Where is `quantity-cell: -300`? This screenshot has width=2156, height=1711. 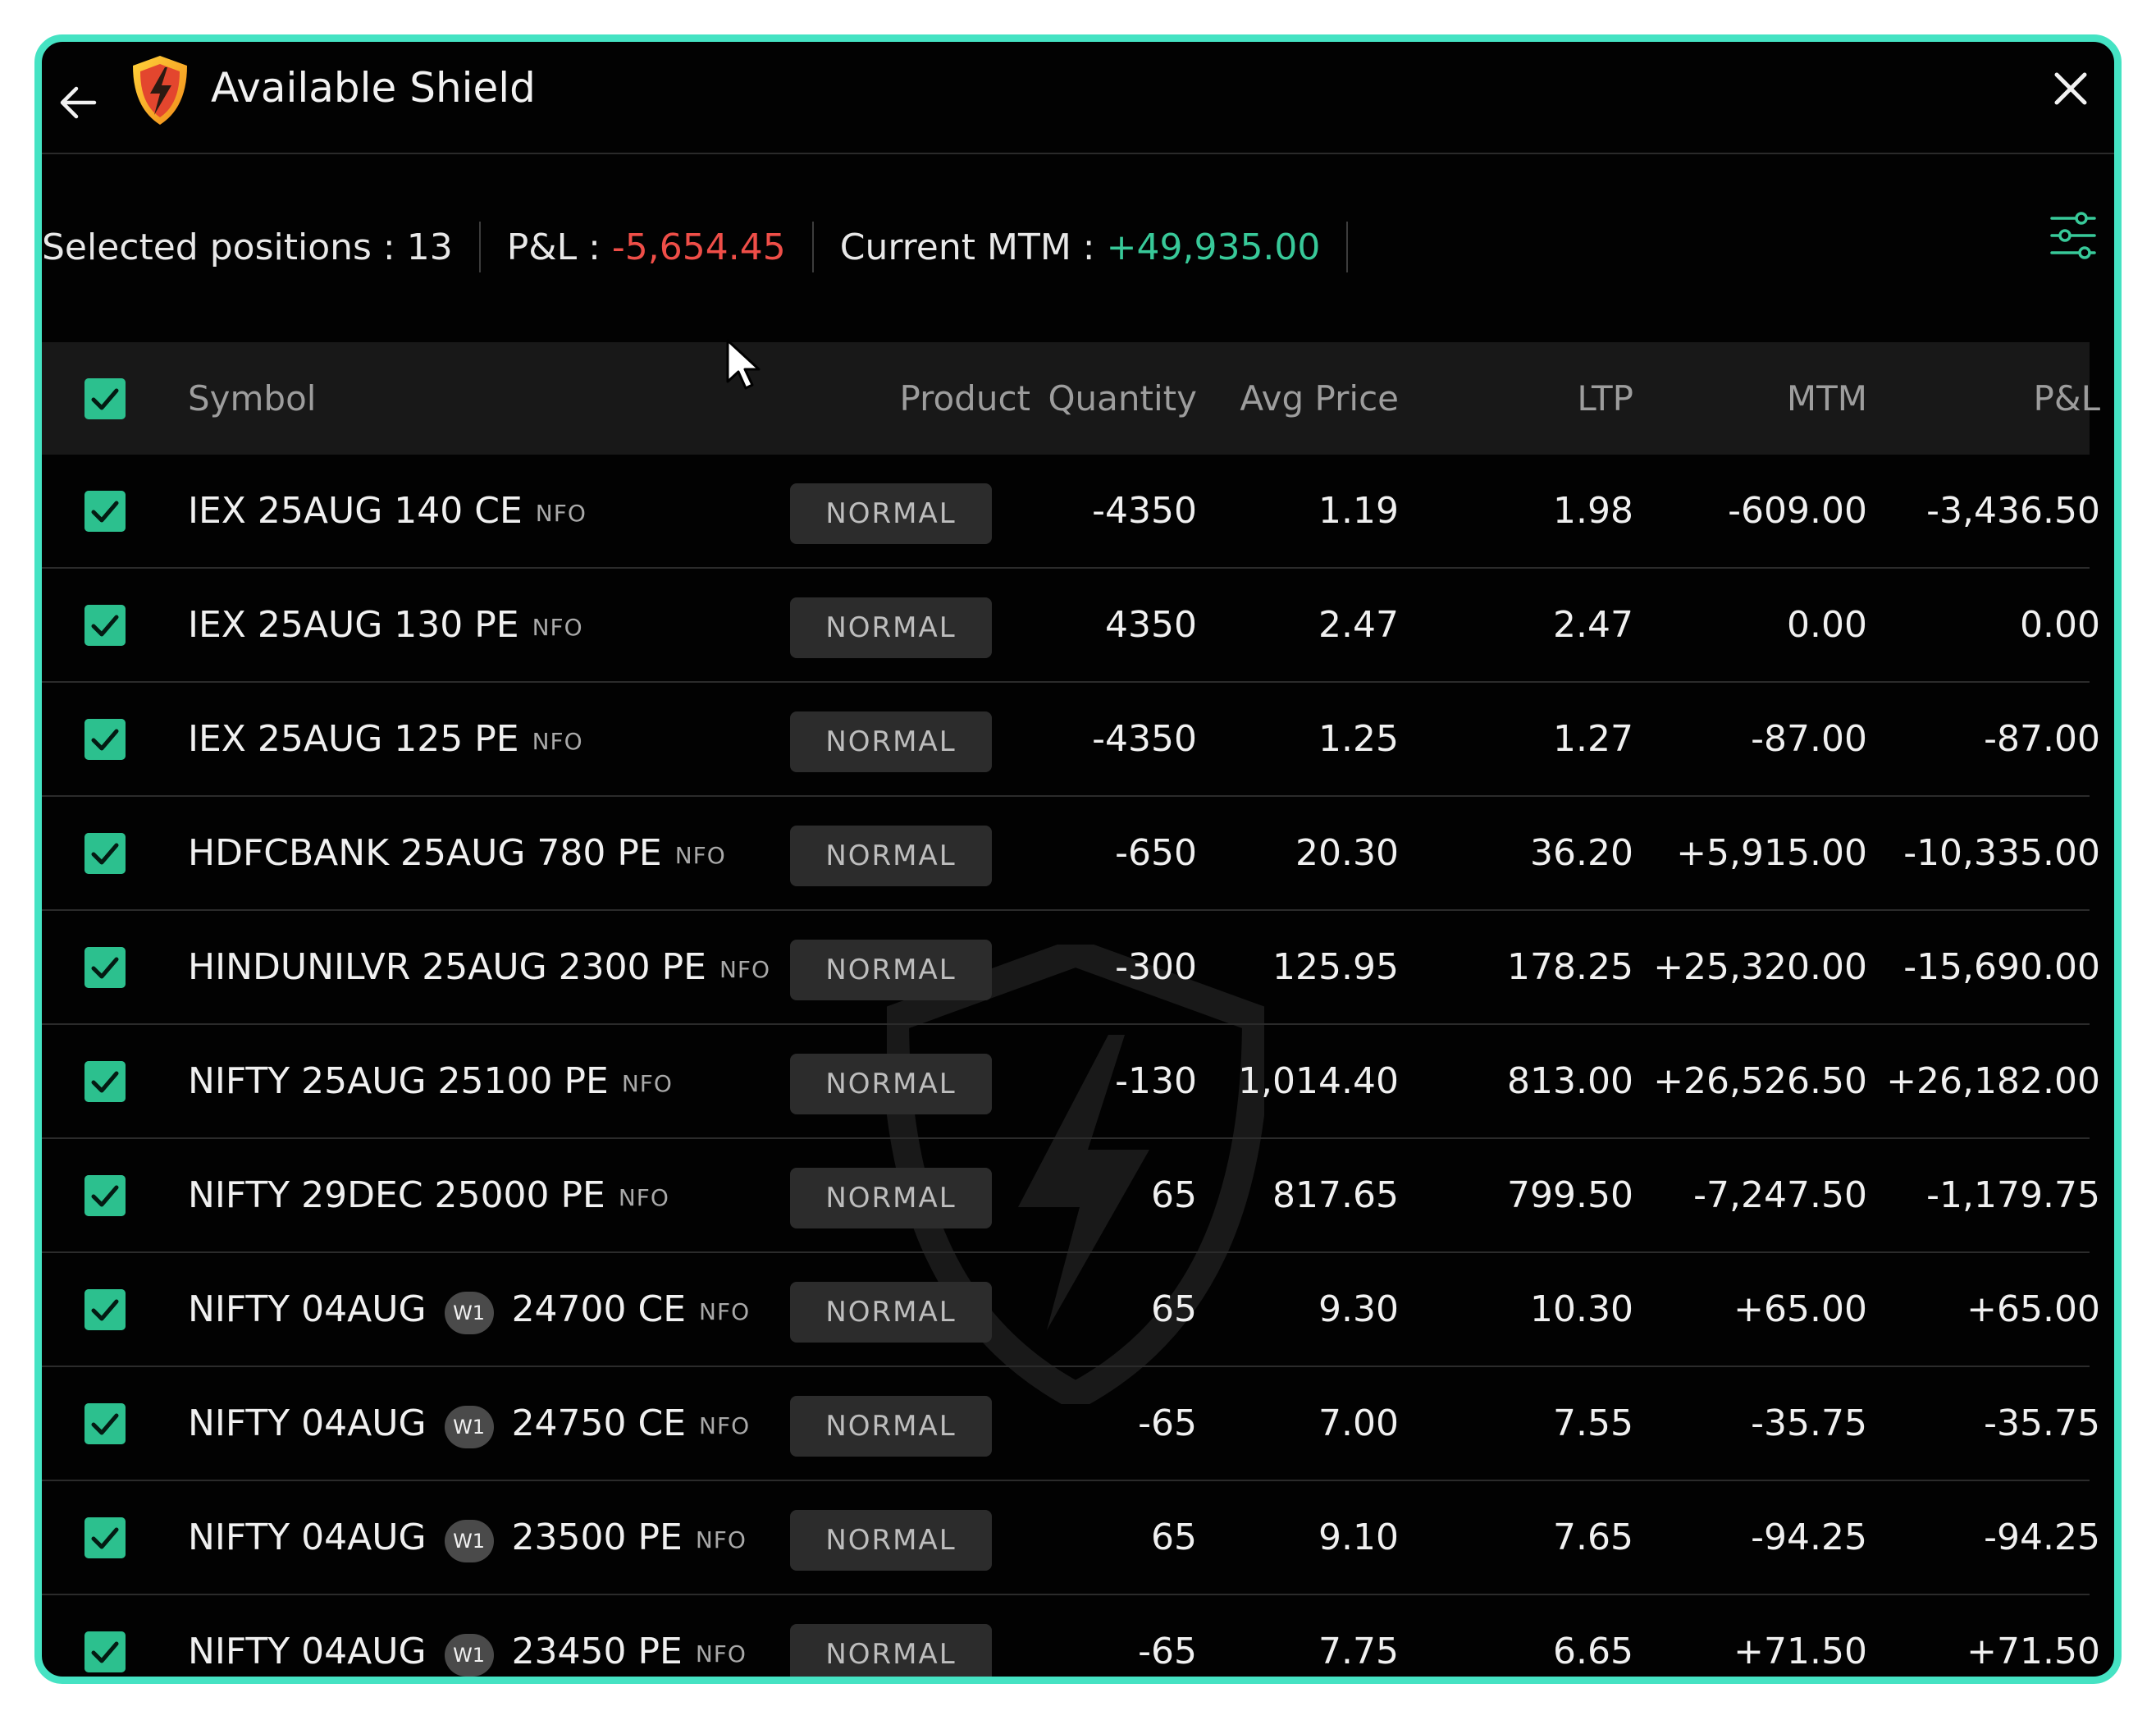 quantity-cell: -300 is located at coordinates (1156, 967).